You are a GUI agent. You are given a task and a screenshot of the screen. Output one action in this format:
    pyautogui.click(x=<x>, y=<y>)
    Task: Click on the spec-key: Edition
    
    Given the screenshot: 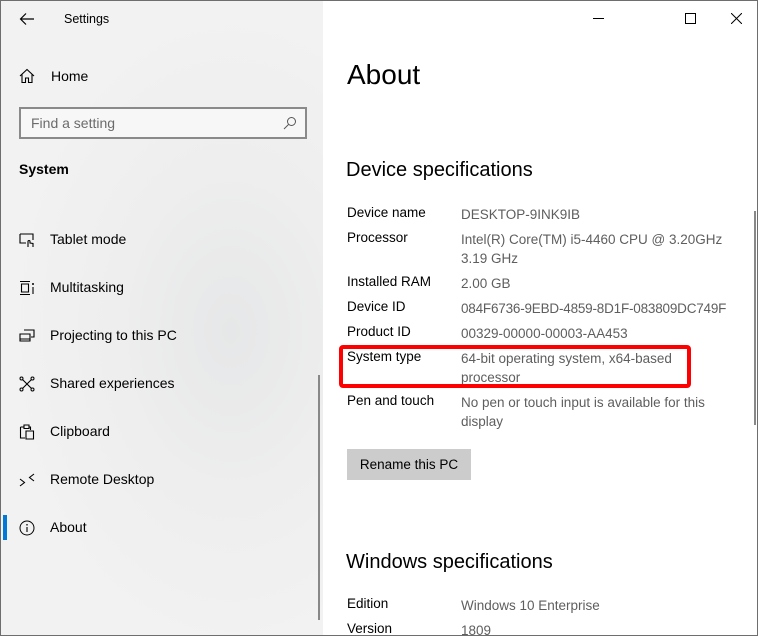 What is the action you would take?
    pyautogui.click(x=368, y=603)
    